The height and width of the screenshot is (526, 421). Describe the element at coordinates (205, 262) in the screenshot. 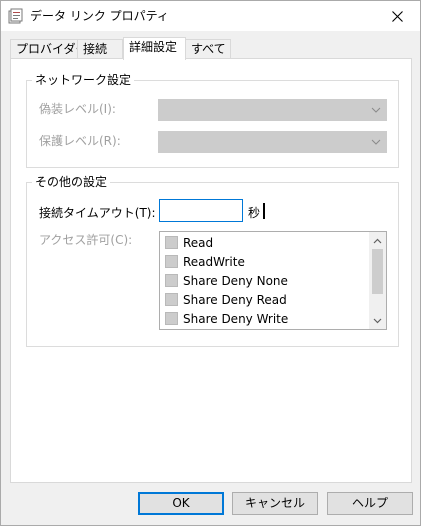

I see `list-item-readwrite: ReadWrite` at that location.